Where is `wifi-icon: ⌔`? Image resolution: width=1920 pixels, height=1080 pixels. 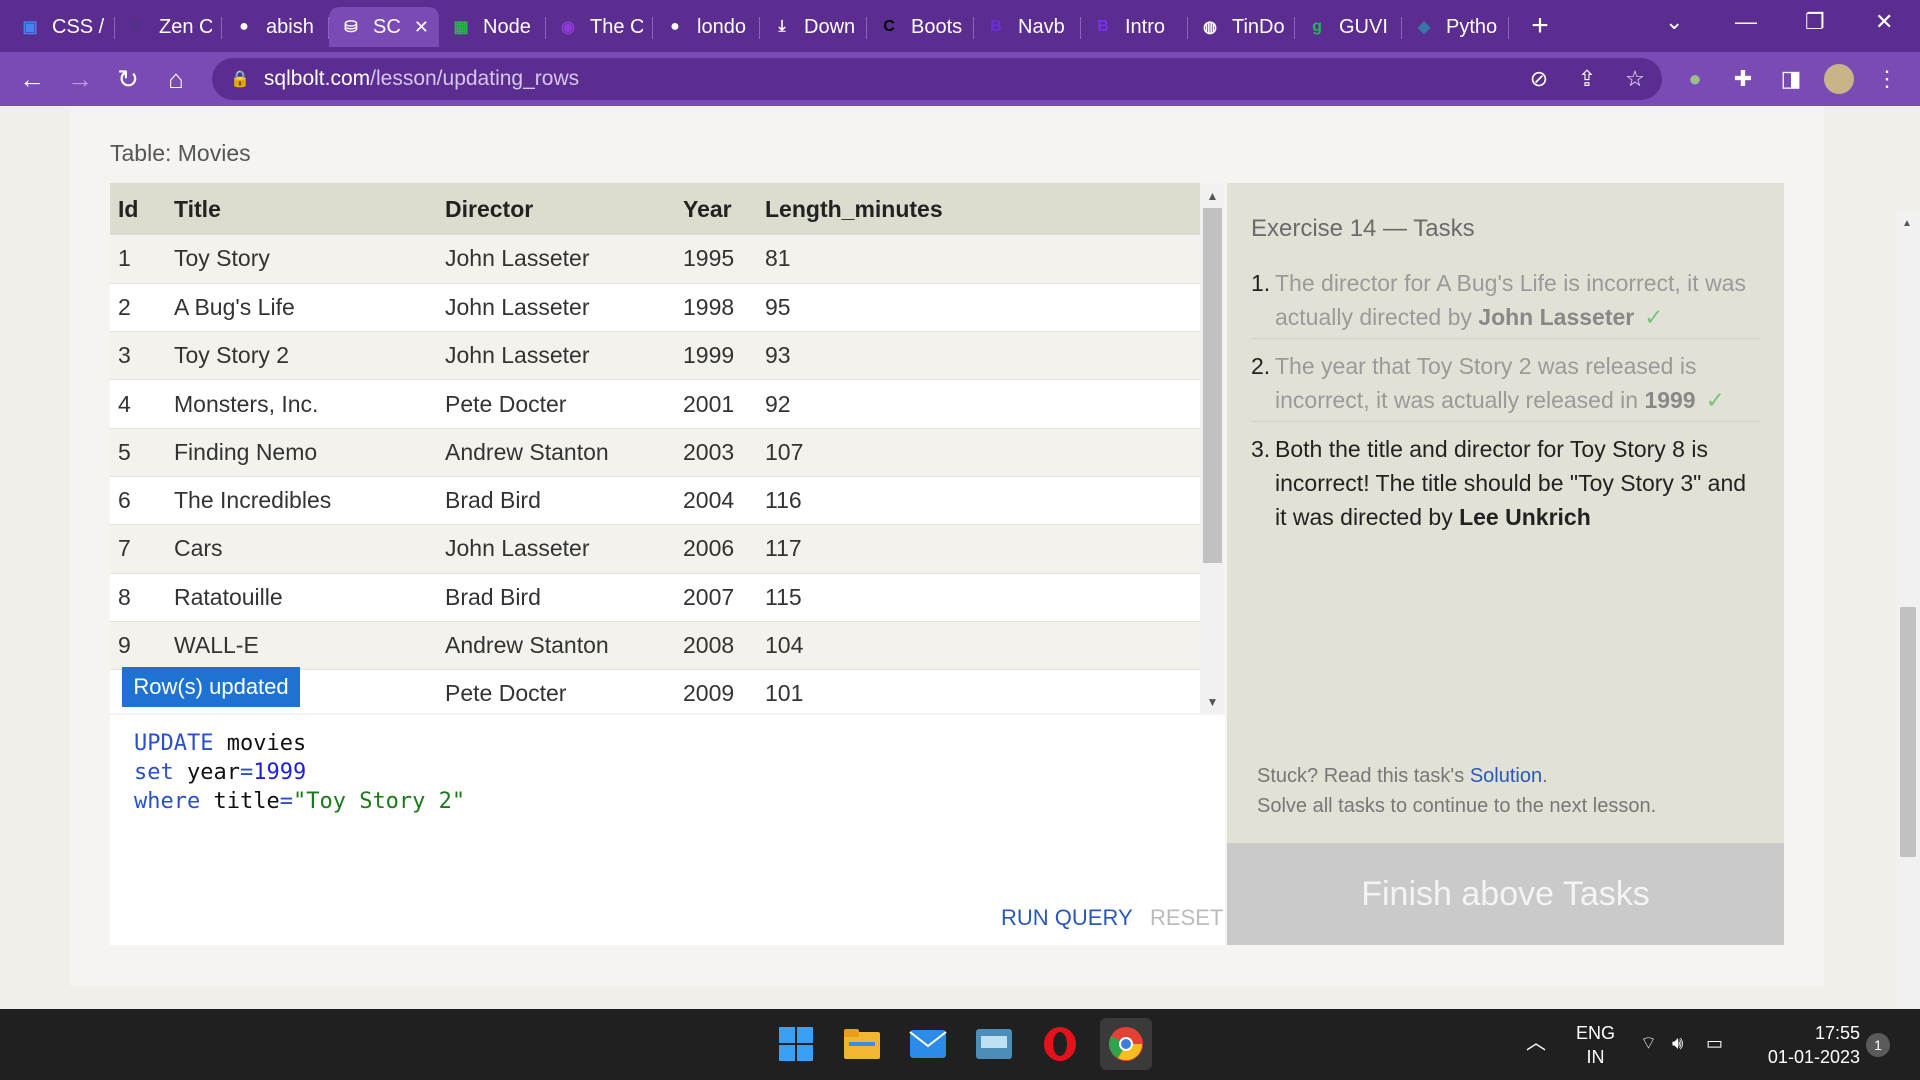 wifi-icon: ⌔ is located at coordinates (1648, 1043).